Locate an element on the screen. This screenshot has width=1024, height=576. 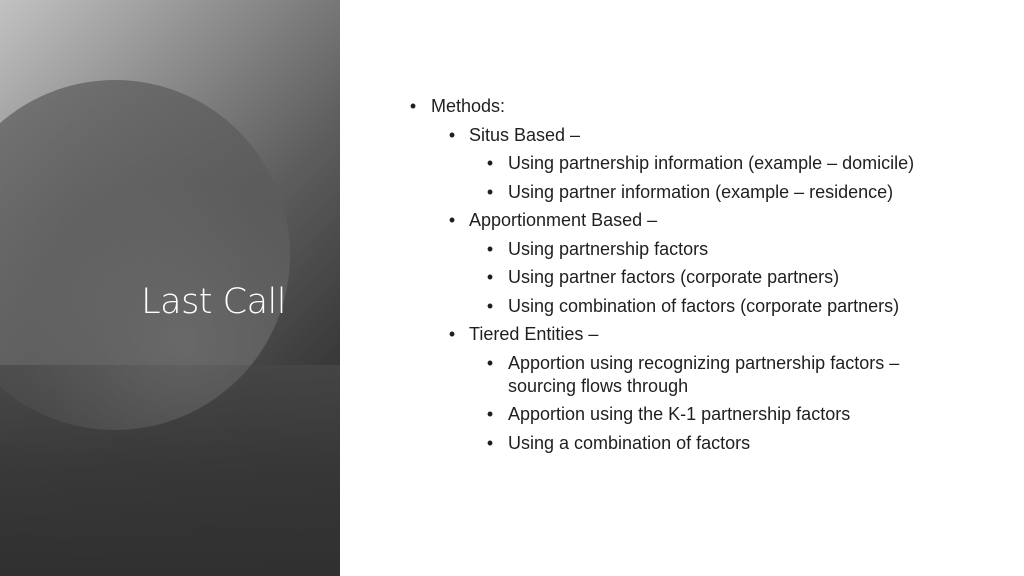
bullet-item: • Methods: is located at coordinates (457, 106).